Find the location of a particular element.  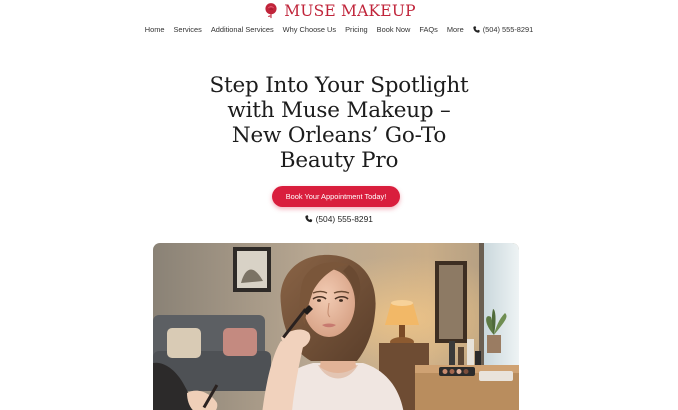

rose-logo-icon is located at coordinates (271, 11).